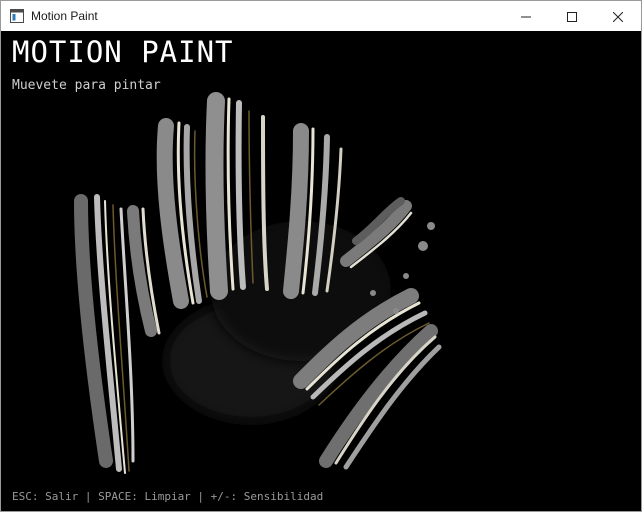 This screenshot has width=642, height=512. I want to click on minimize-button, so click(526, 16).